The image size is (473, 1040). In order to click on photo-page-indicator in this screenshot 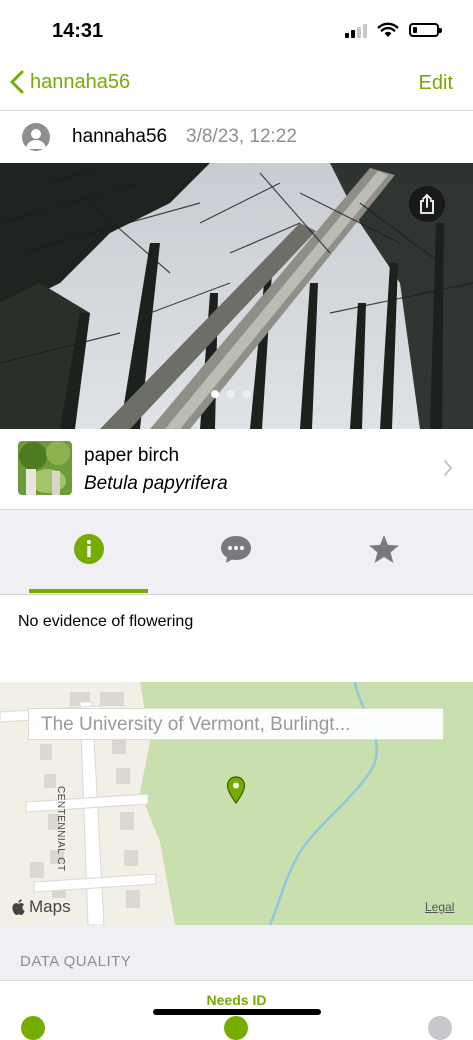, I will do `click(231, 394)`.